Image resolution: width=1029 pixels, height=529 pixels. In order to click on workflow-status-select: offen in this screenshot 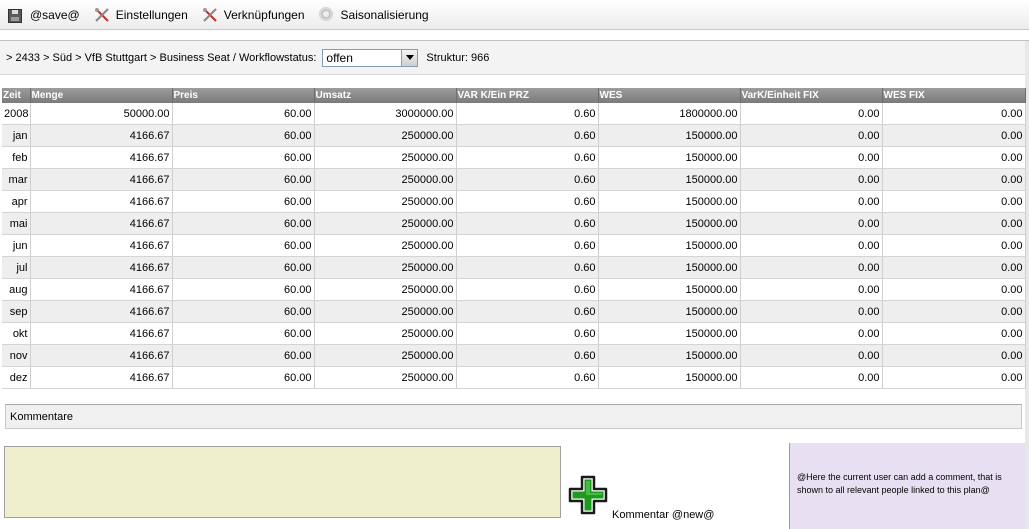, I will do `click(370, 57)`.